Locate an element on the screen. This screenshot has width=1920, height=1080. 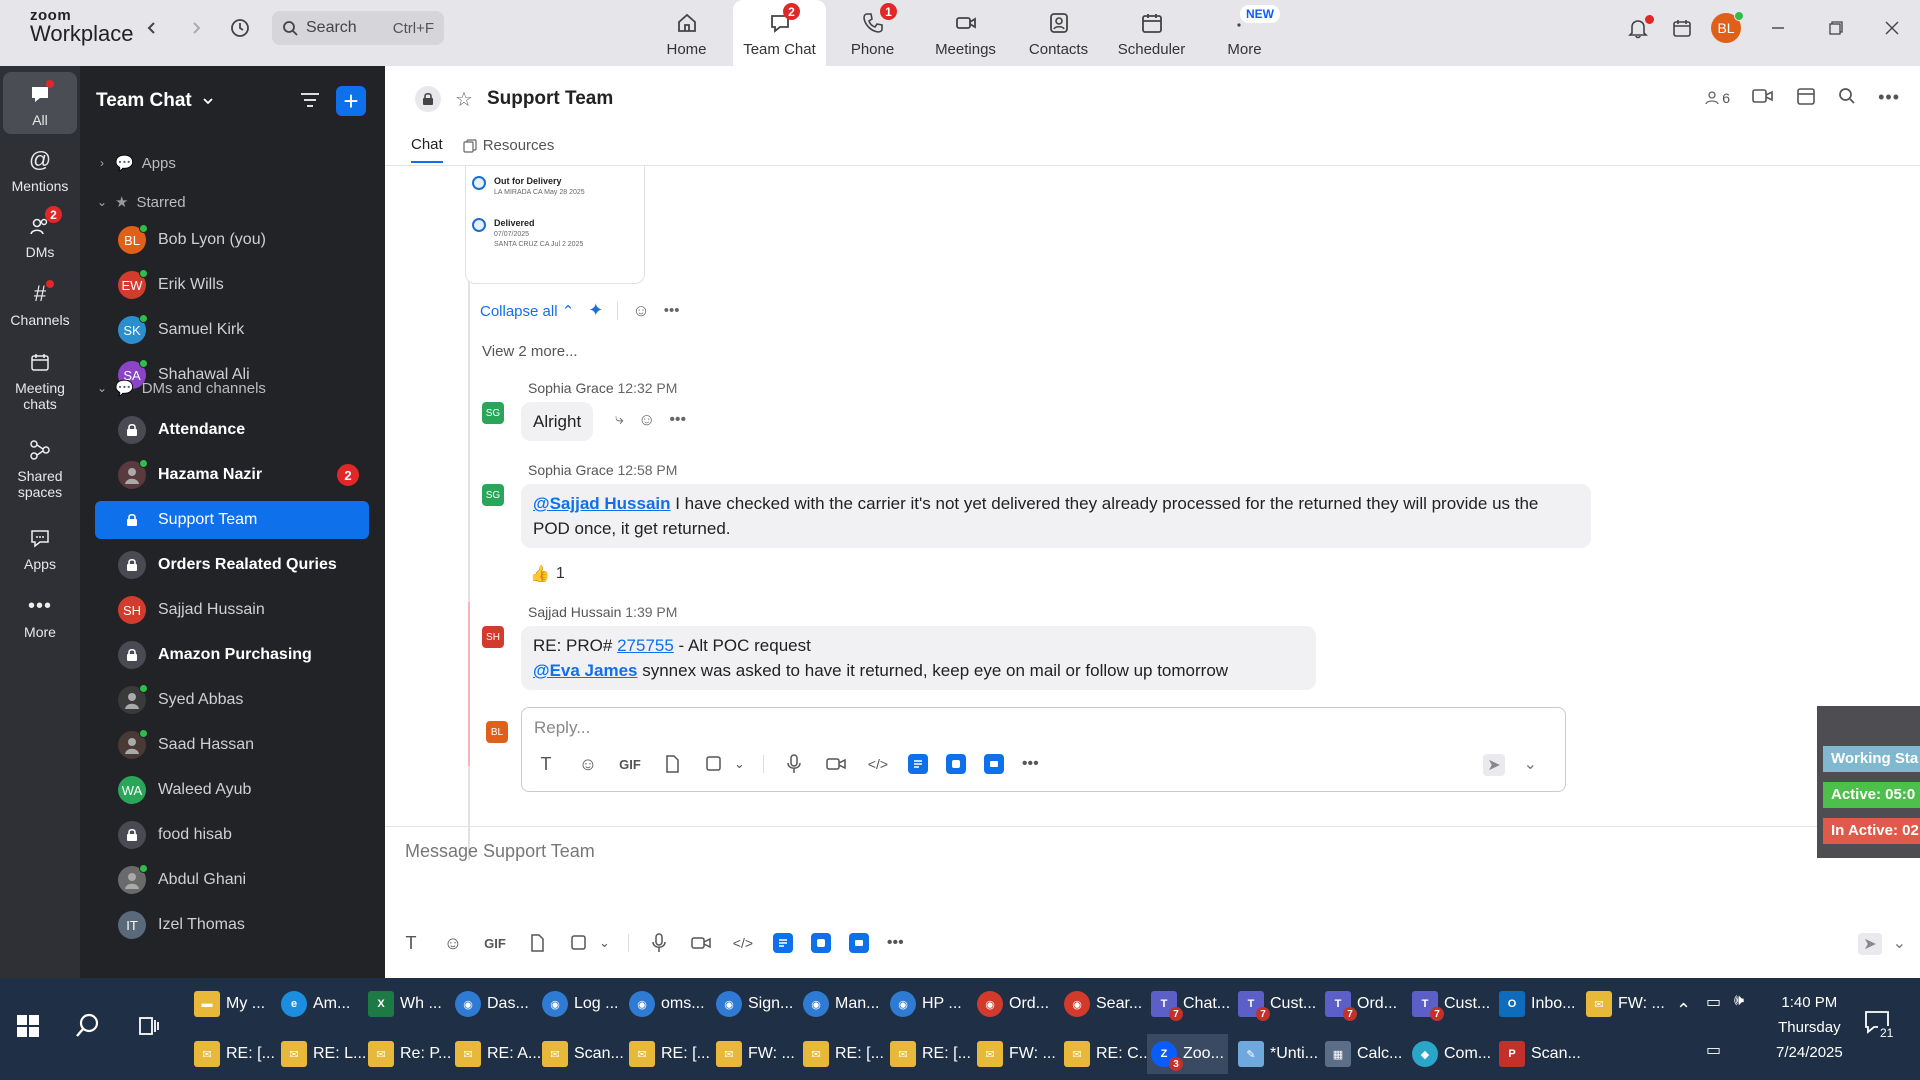
task-view-icon is located at coordinates (149, 1028).